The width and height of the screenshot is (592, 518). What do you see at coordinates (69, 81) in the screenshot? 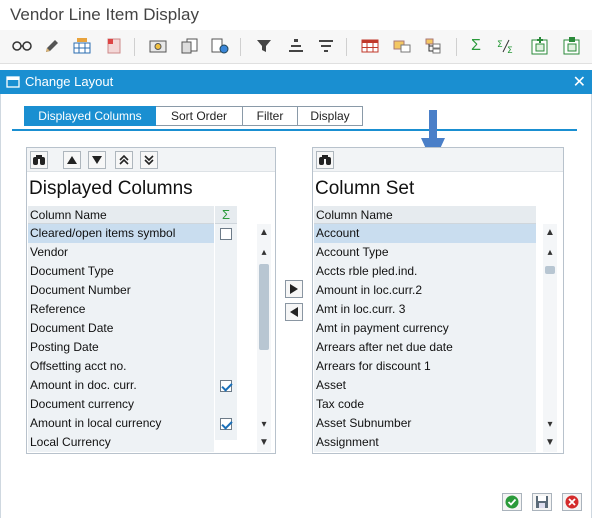
I see `dialog-title: Change Layout` at bounding box center [69, 81].